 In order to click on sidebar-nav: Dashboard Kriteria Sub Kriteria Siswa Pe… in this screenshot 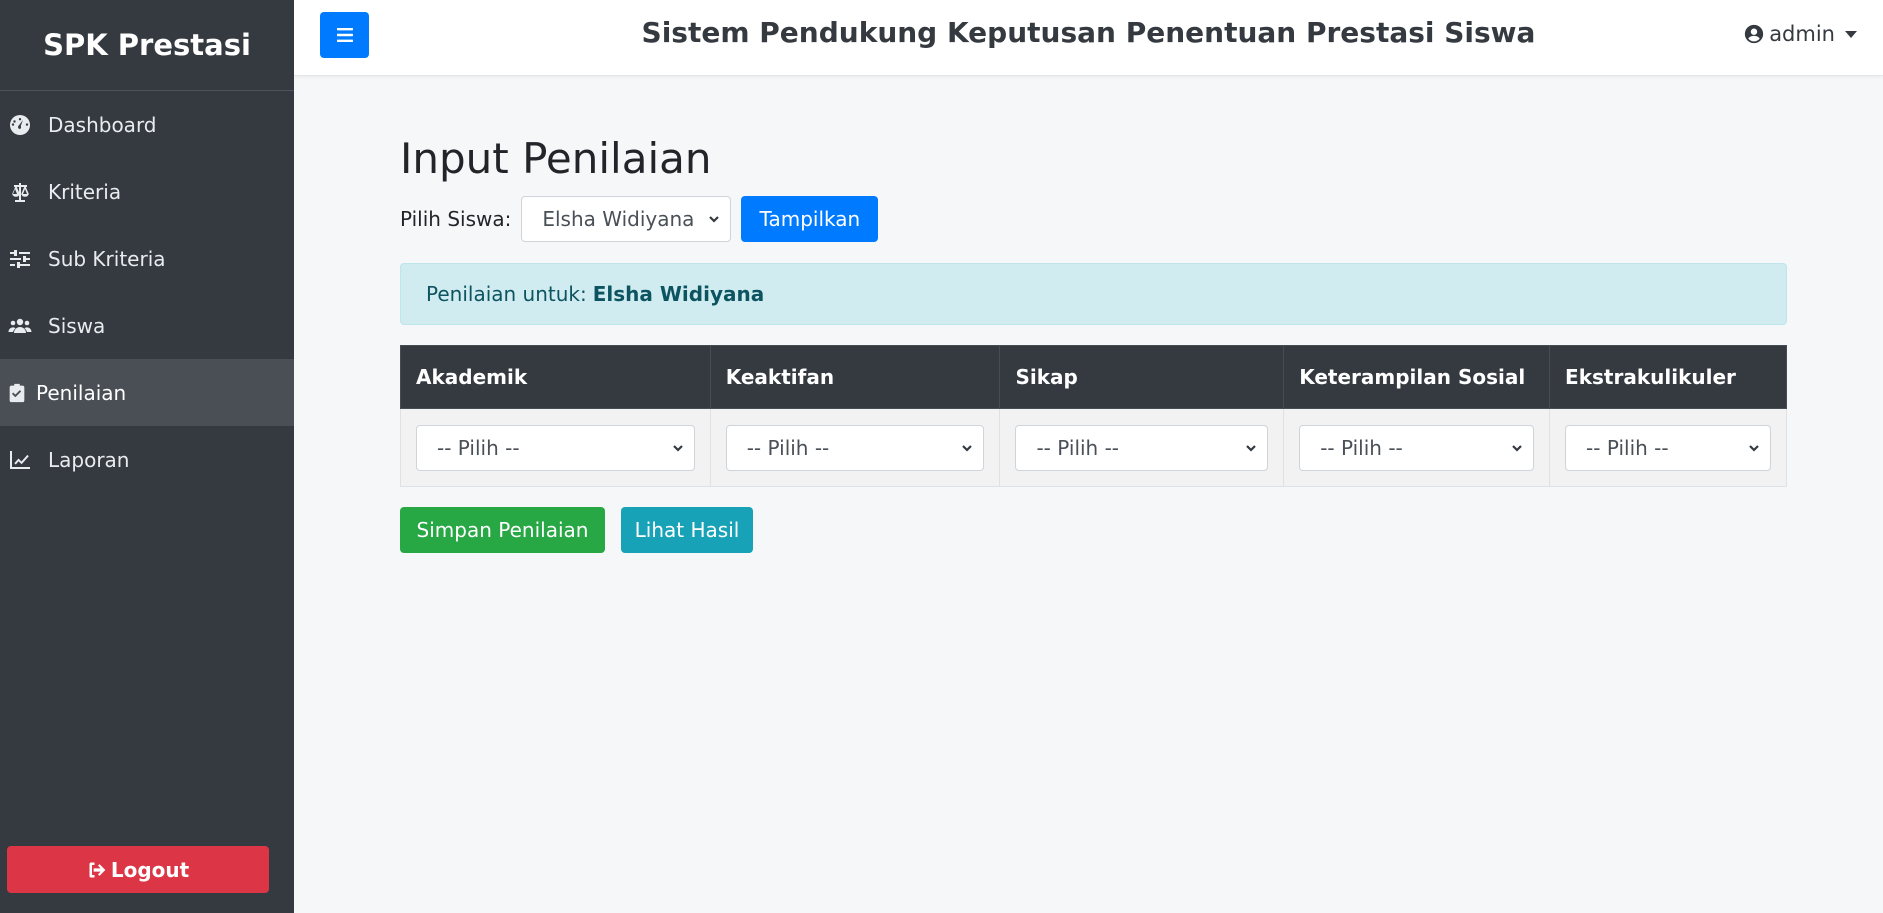, I will do `click(147, 292)`.